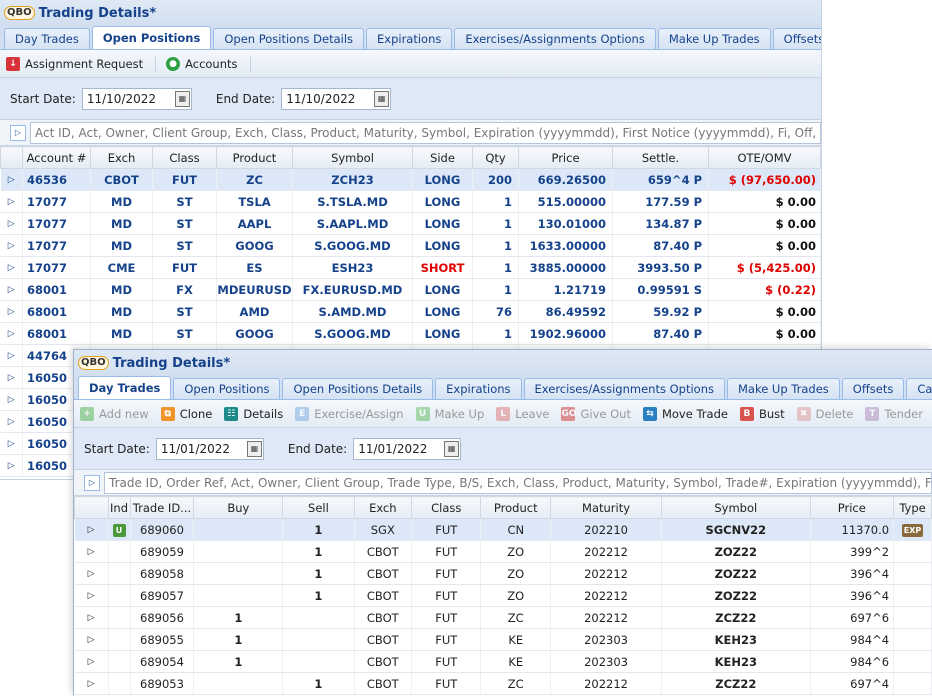 Image resolution: width=932 pixels, height=696 pixels. I want to click on give-out-button: GO Give Out, so click(596, 413).